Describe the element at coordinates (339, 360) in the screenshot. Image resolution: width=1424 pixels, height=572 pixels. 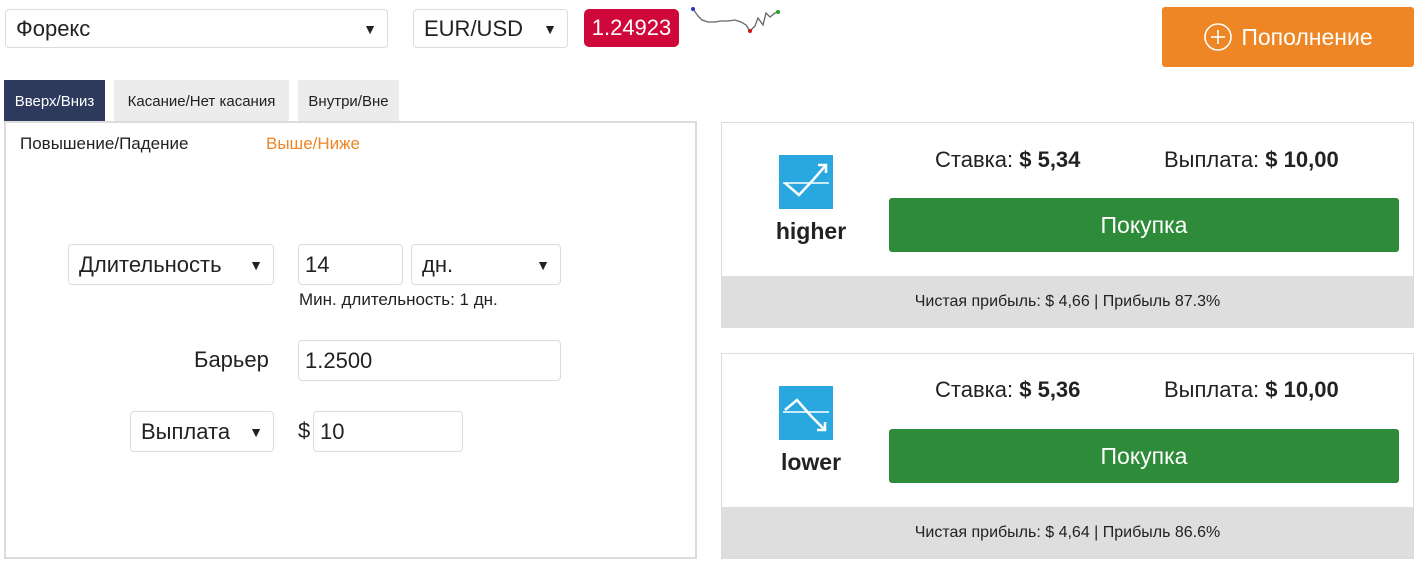
I see `barrier-value: 1.2500` at that location.